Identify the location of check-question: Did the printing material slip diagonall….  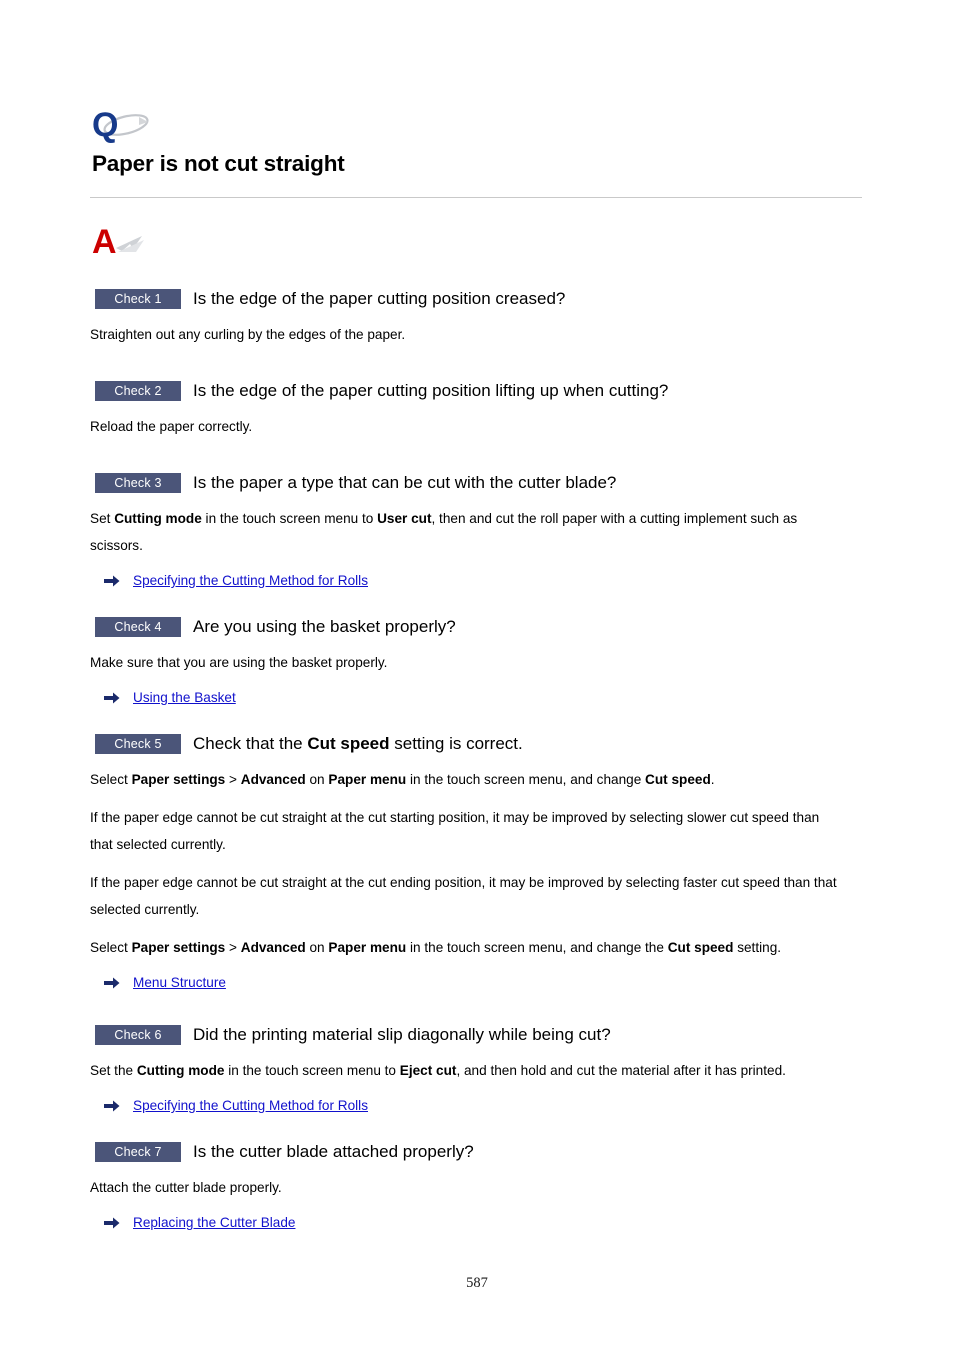
(402, 1034).